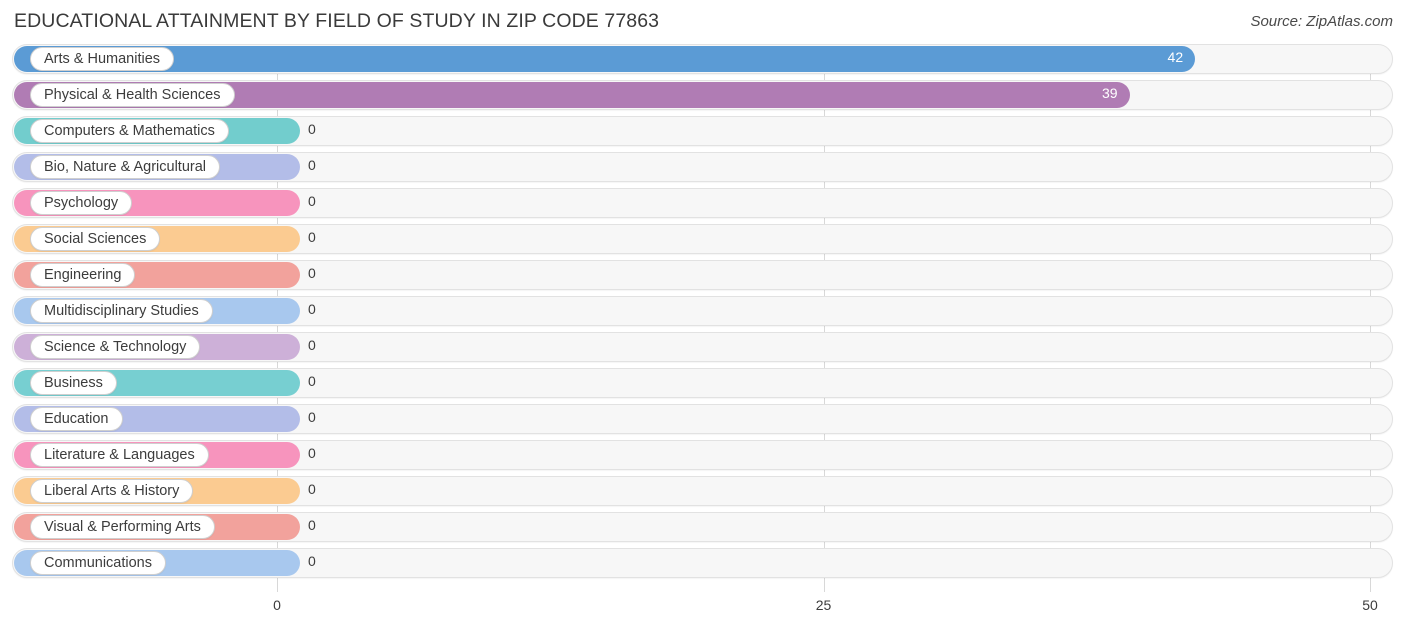 This screenshot has height=631, width=1406. What do you see at coordinates (703, 491) in the screenshot?
I see `bar-row: Liberal Arts & History 0` at bounding box center [703, 491].